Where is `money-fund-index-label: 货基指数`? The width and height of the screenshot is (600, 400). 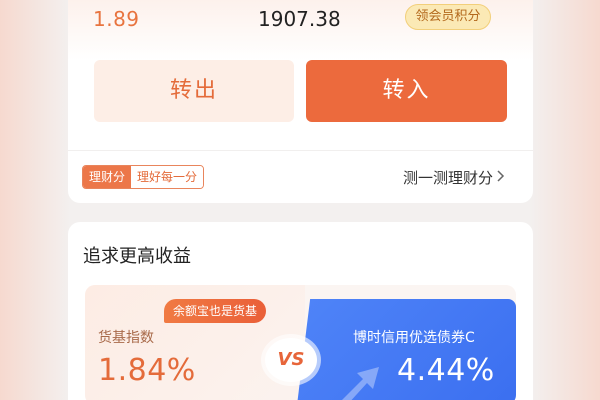 money-fund-index-label: 货基指数 is located at coordinates (126, 338).